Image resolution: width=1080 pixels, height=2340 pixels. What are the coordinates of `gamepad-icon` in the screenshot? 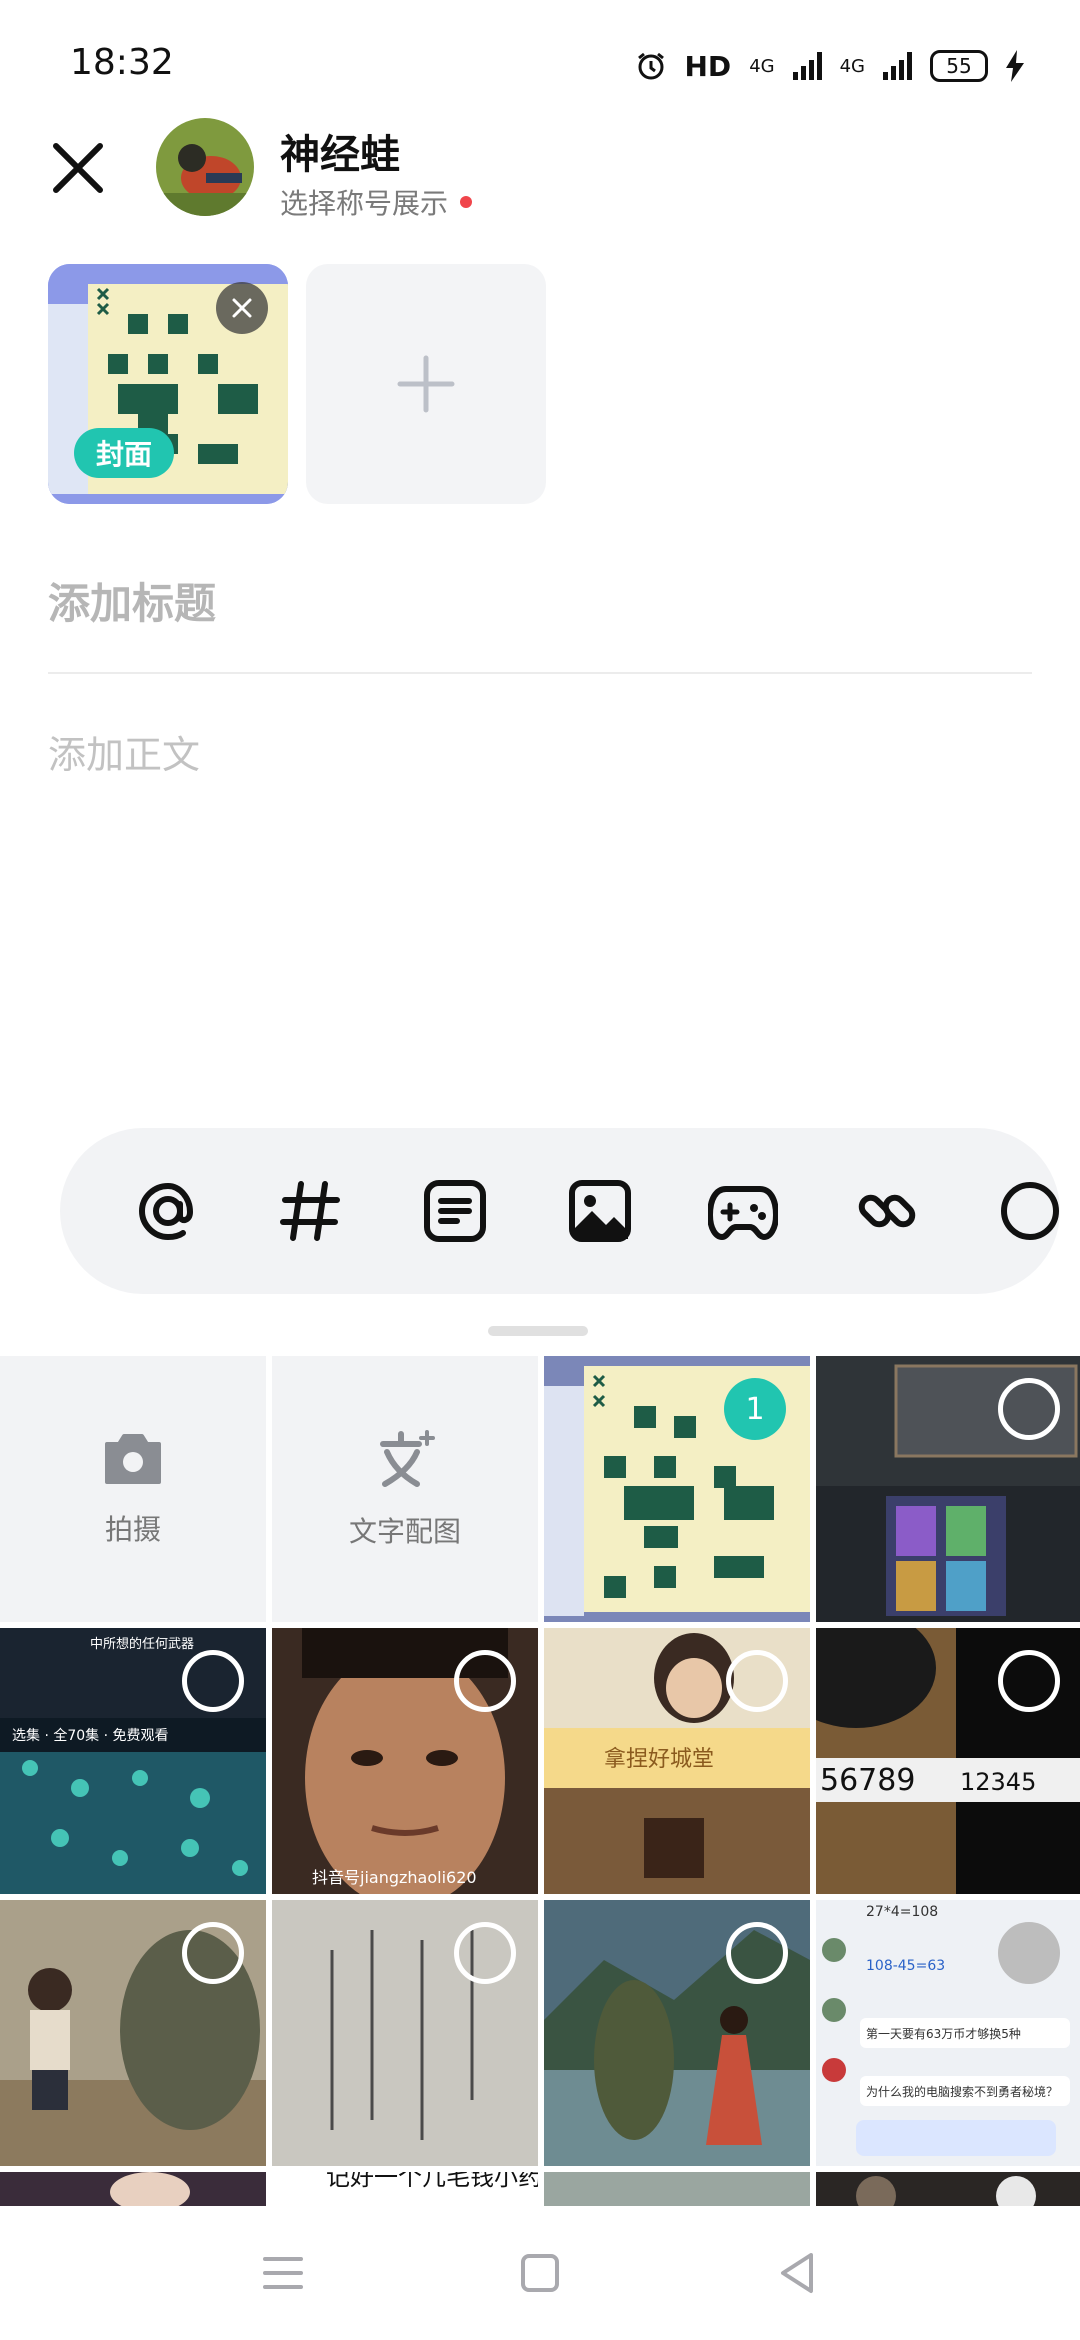 It's located at (743, 1213).